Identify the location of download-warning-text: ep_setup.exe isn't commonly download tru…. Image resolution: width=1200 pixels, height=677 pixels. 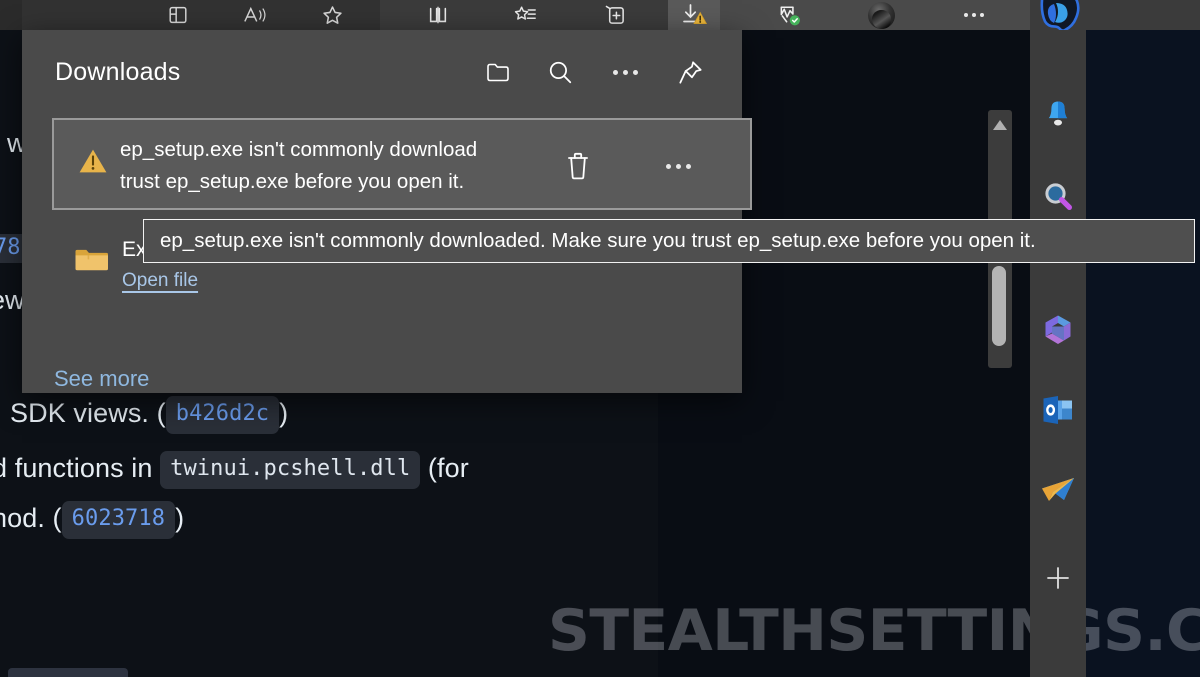
(330, 166).